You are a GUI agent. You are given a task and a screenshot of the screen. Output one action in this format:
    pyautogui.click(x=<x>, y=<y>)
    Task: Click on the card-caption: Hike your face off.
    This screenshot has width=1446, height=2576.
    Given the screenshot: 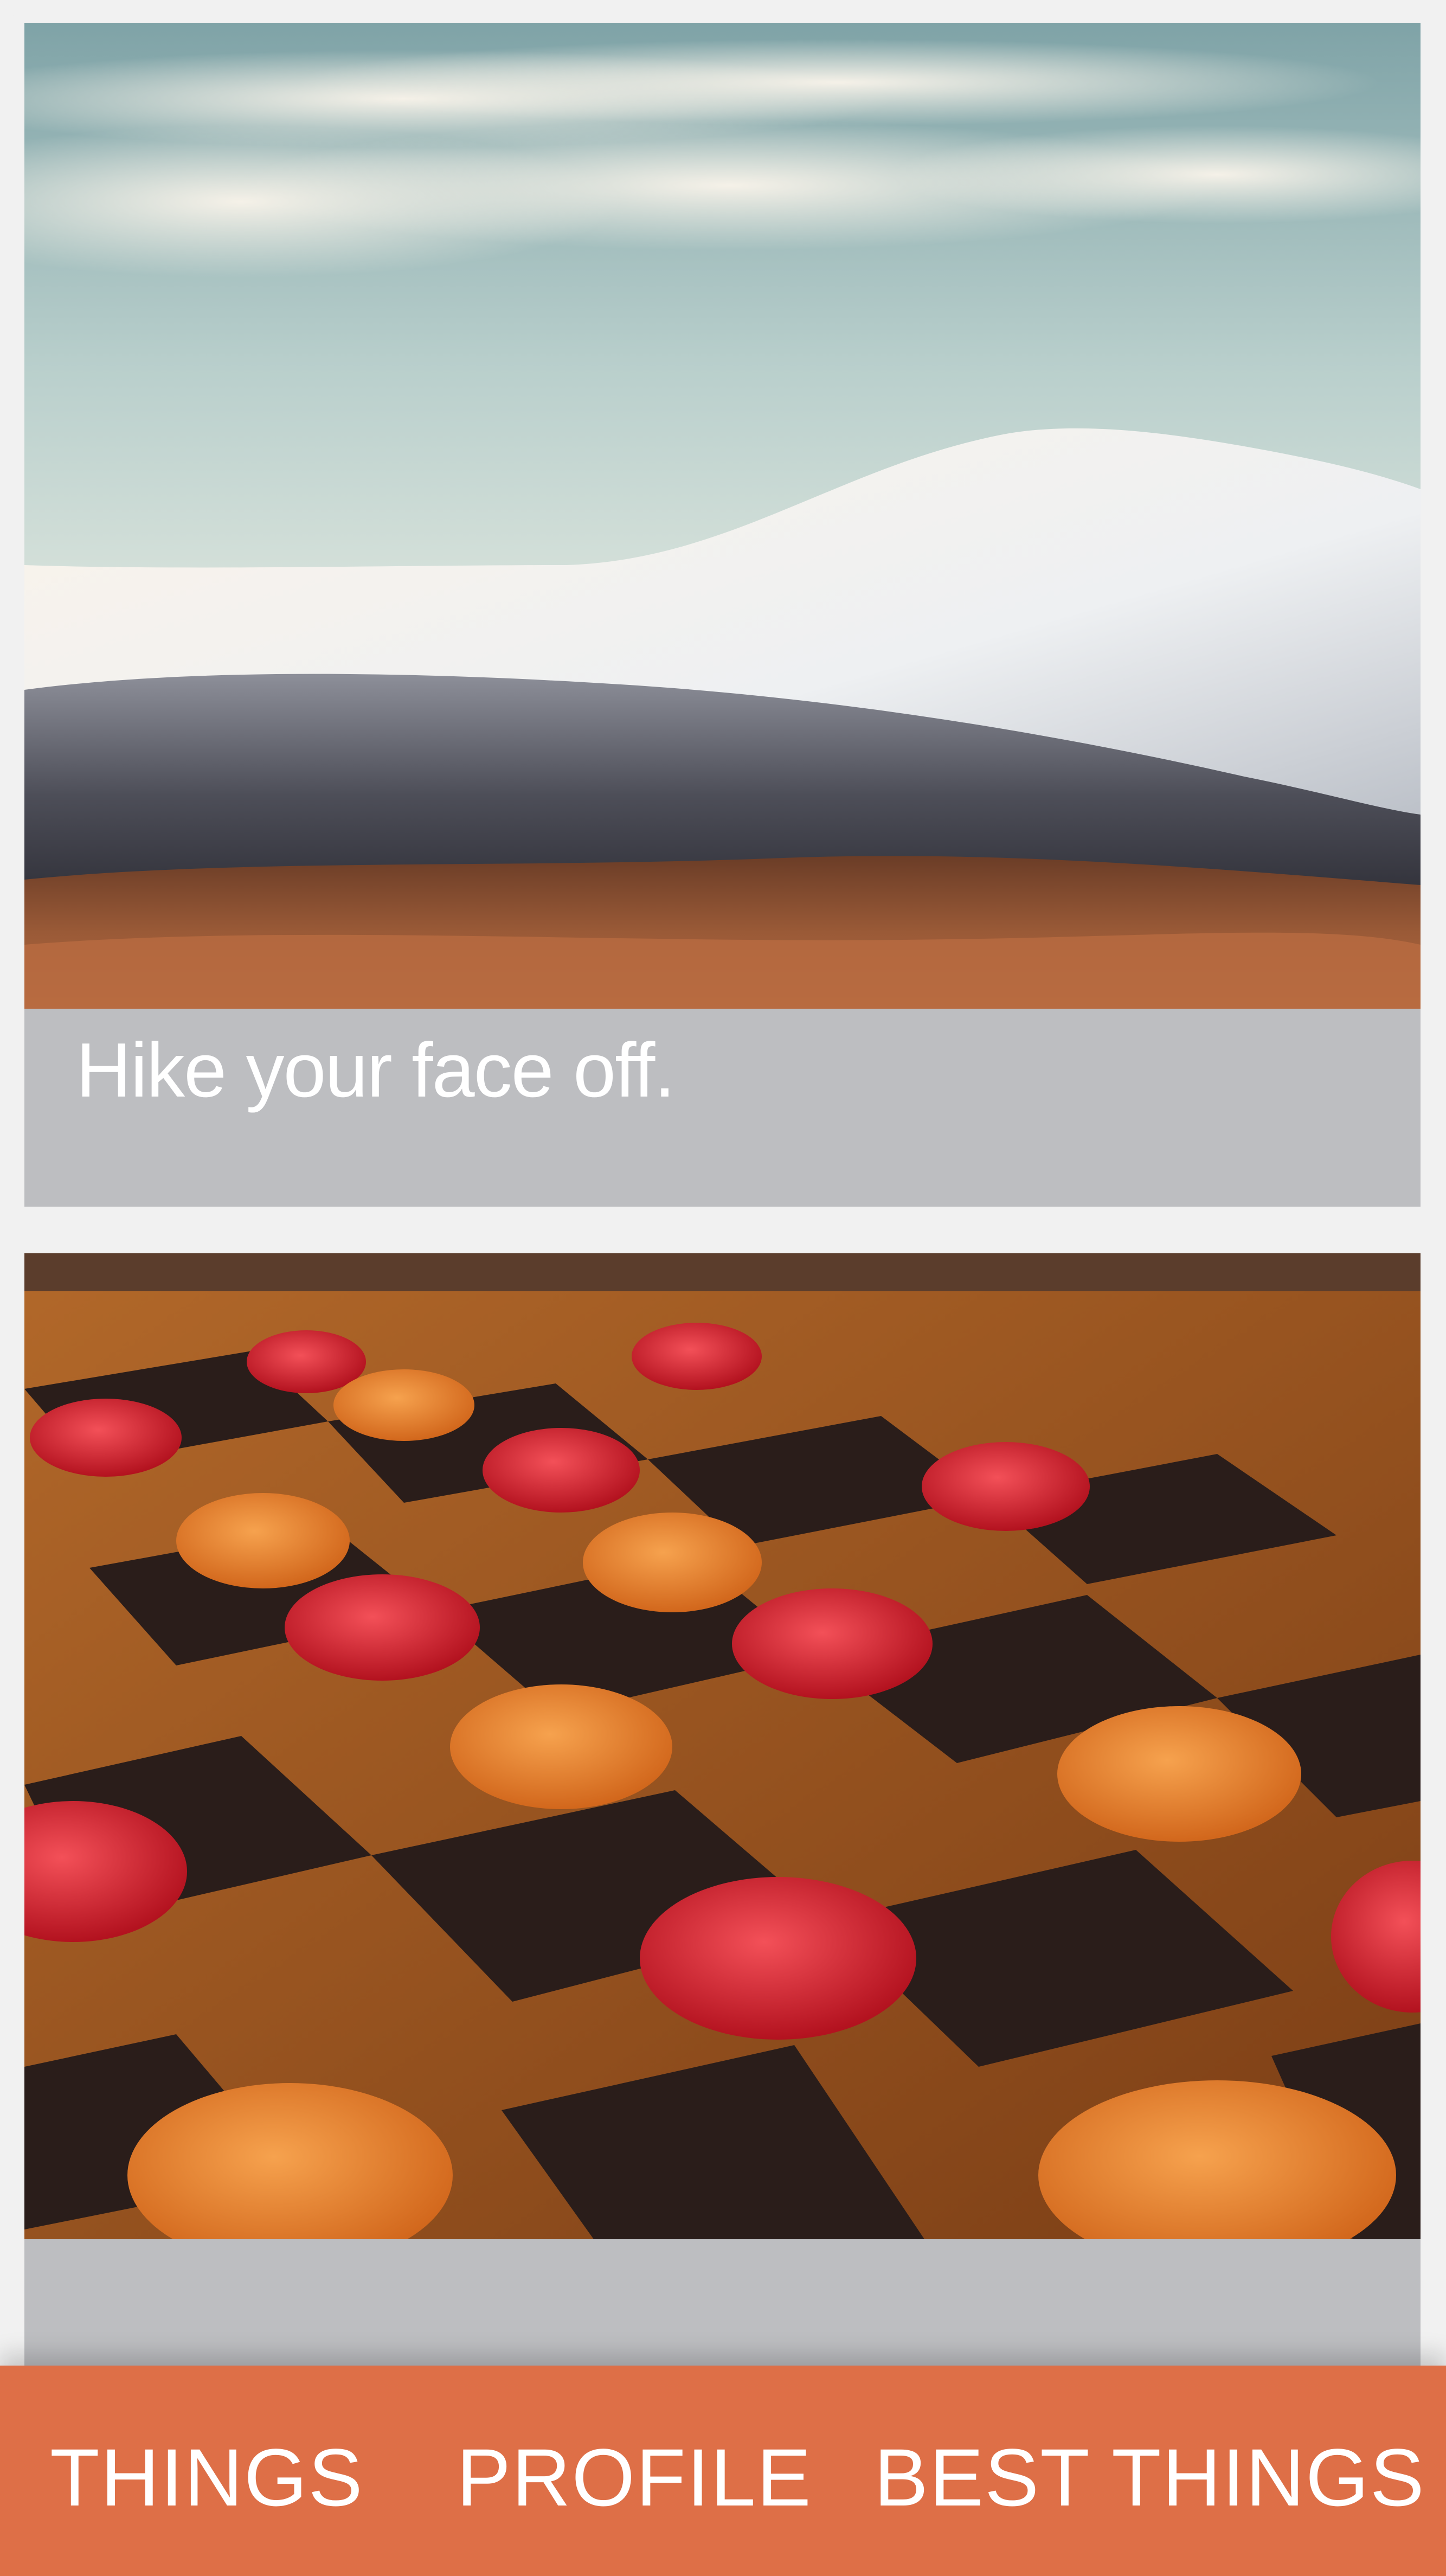 What is the action you would take?
    pyautogui.click(x=376, y=1070)
    